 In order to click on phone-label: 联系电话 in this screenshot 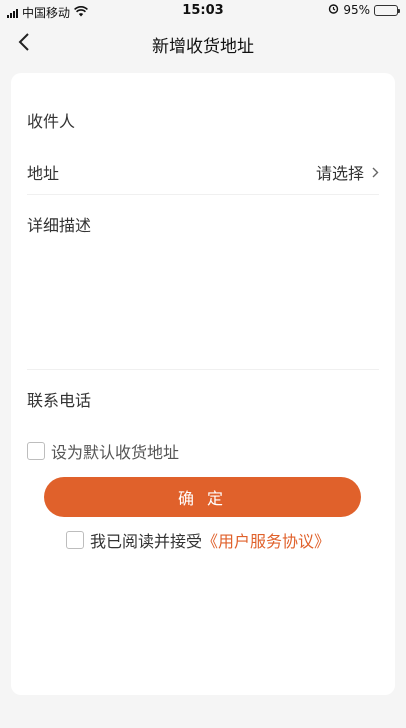, I will do `click(59, 400)`.